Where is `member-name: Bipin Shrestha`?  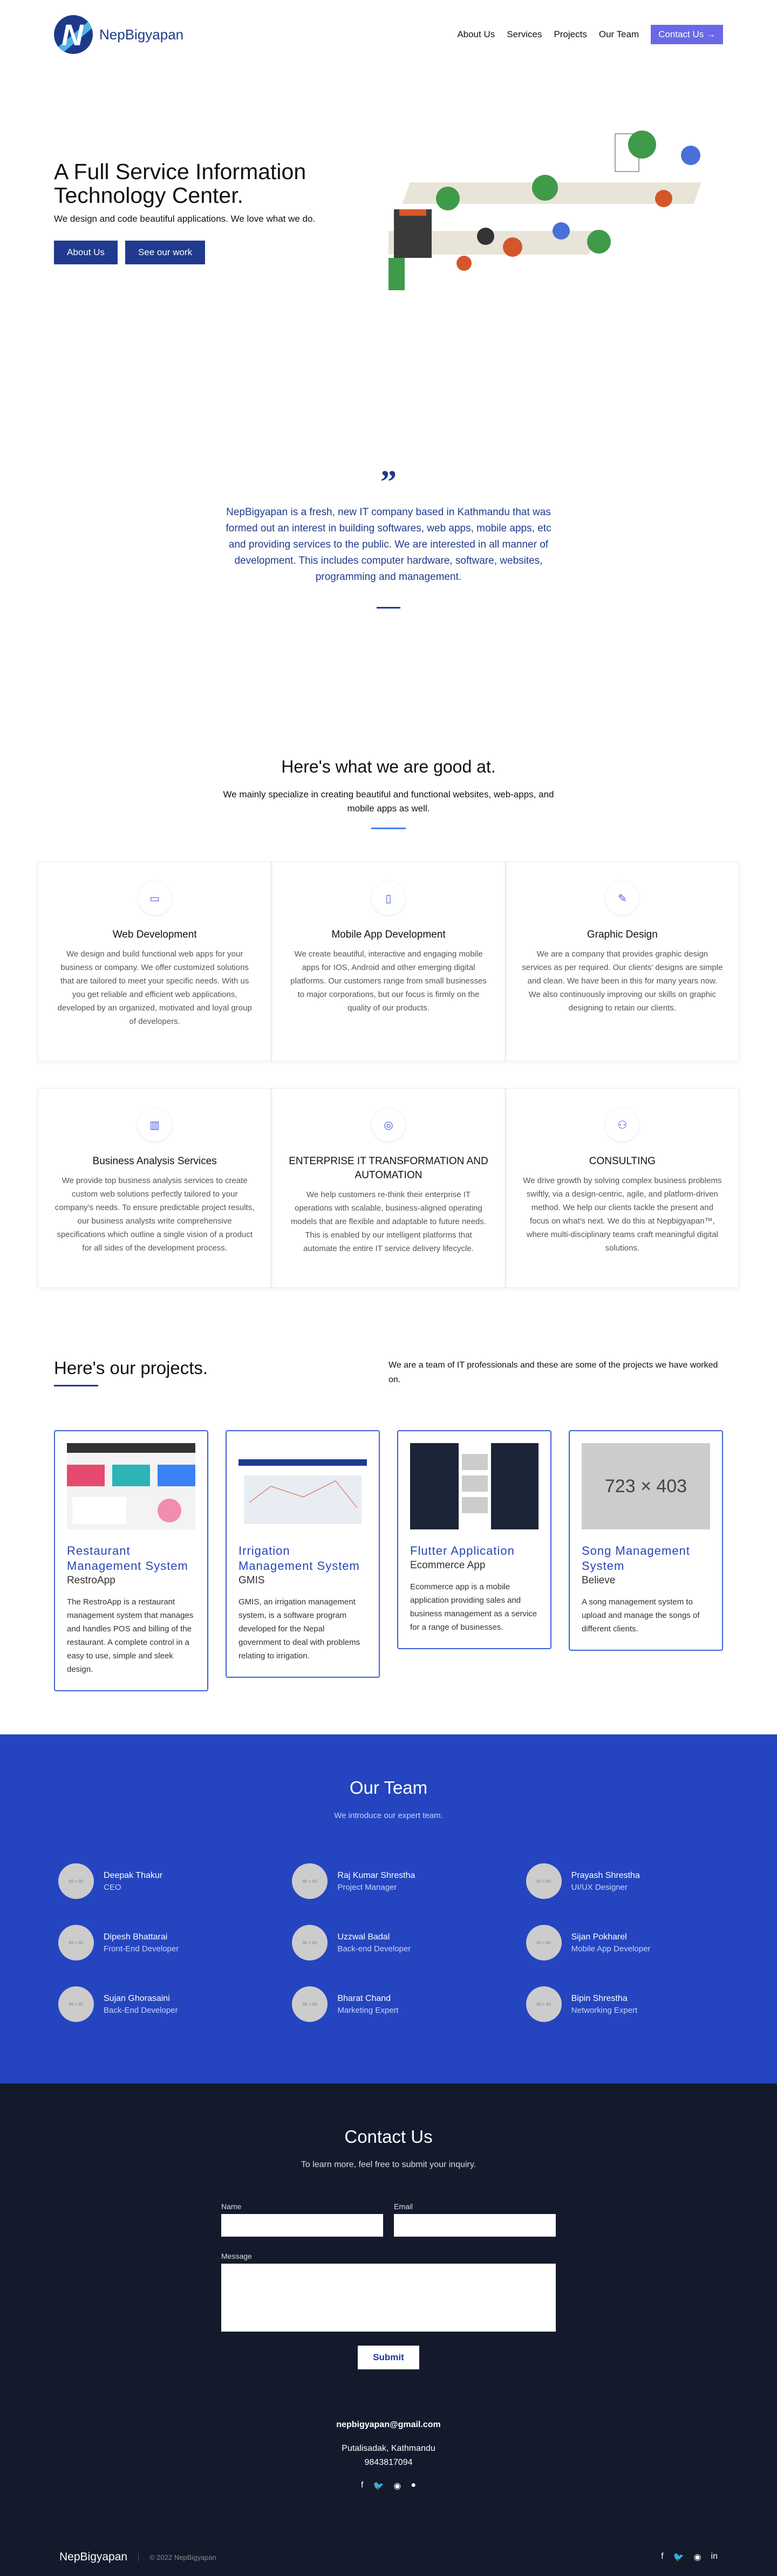
member-name: Bipin Shrestha is located at coordinates (599, 1998).